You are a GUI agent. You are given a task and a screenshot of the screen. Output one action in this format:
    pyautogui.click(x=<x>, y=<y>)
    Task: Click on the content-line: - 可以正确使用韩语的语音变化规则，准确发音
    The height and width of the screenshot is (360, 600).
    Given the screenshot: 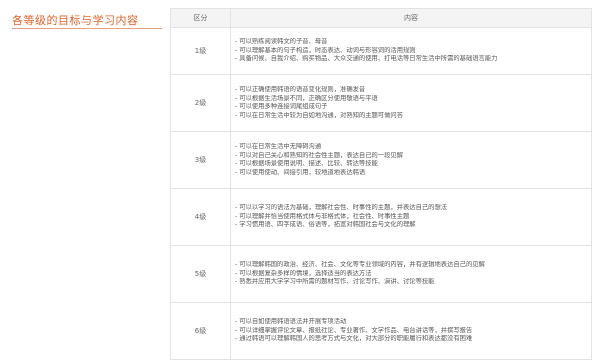 What is the action you would take?
    pyautogui.click(x=300, y=89)
    